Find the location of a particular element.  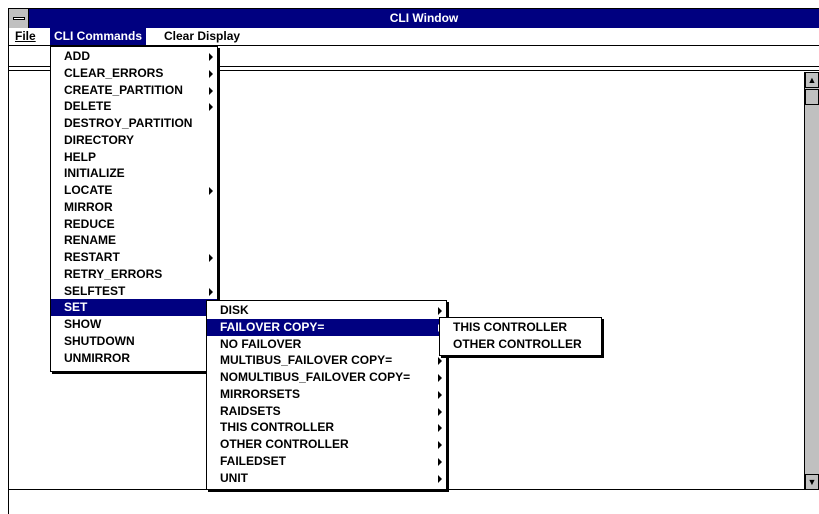

cli-item-set: SET is located at coordinates (134, 307).